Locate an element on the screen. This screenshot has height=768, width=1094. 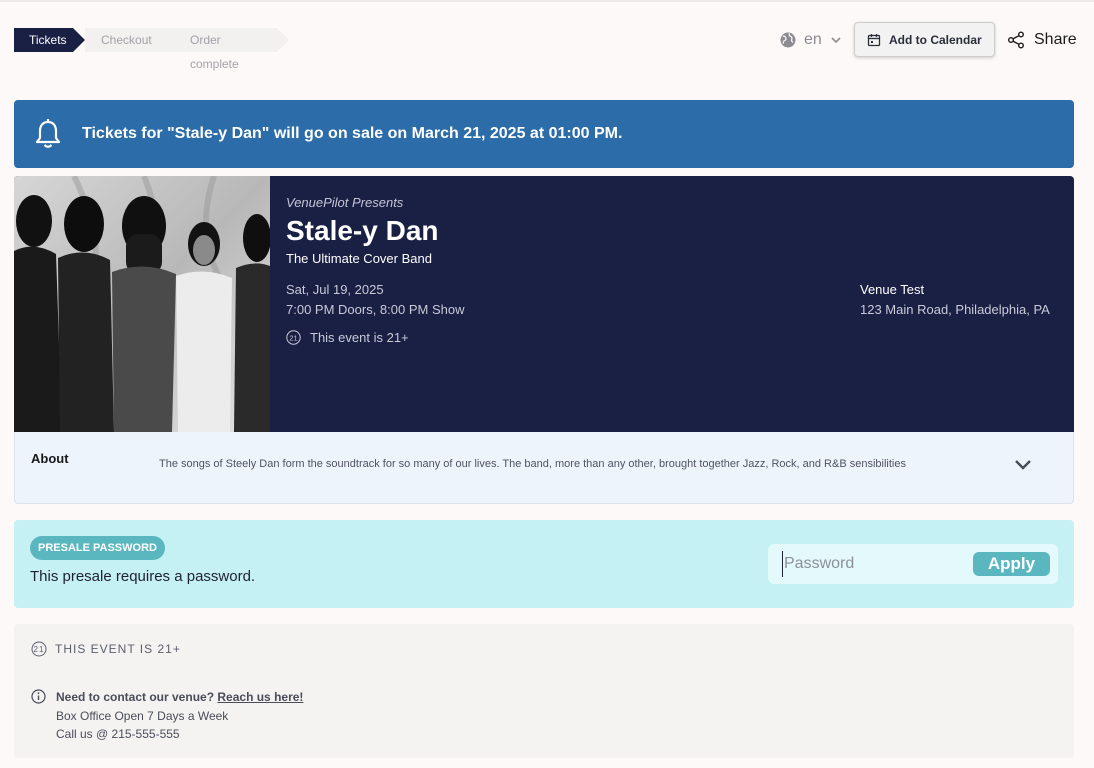
apply-button: Apply is located at coordinates (1011, 564).